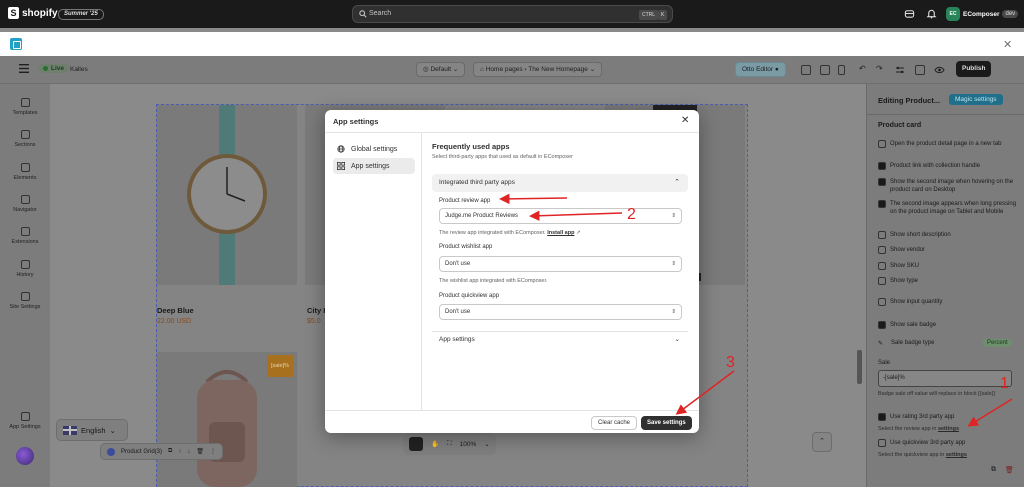 Image resolution: width=1024 pixels, height=487 pixels. What do you see at coordinates (948, 417) in the screenshot?
I see `option-rating-3rd-party: Use rating 3rd party app` at bounding box center [948, 417].